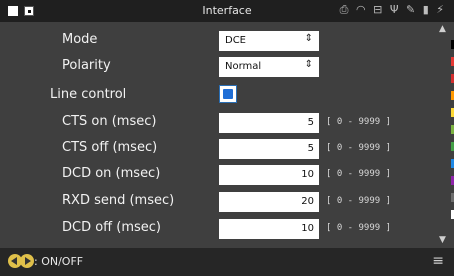 This screenshot has height=276, width=454. I want to click on cts-on-input: 5, so click(269, 123).